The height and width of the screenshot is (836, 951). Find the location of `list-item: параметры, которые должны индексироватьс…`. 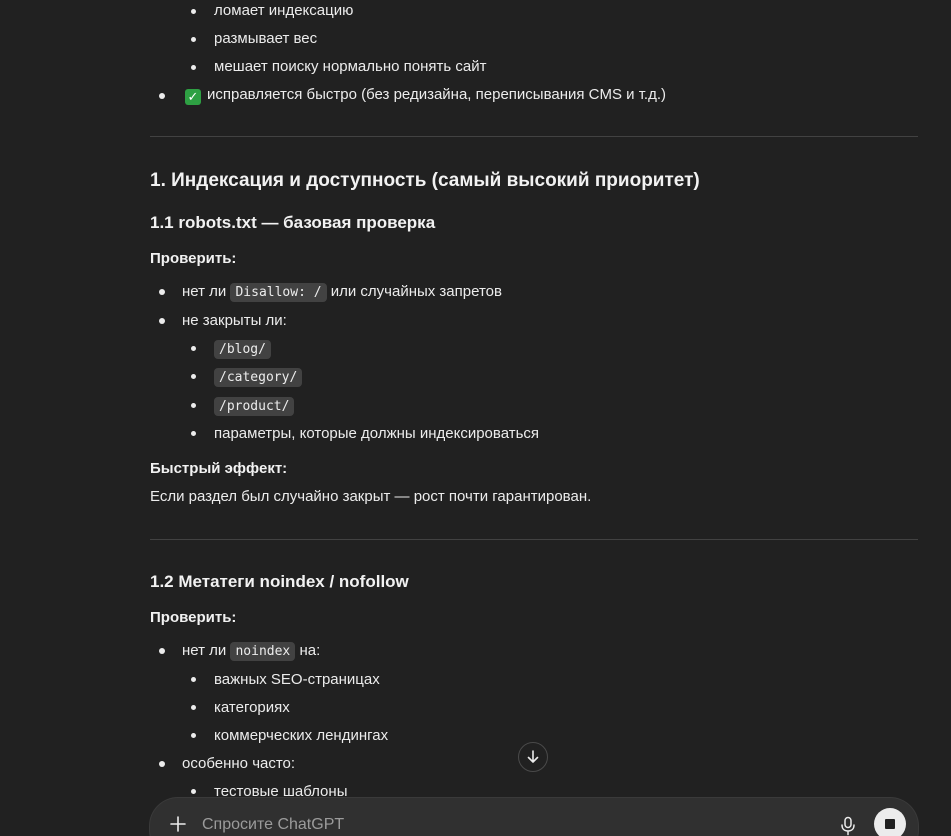

list-item: параметры, которые должны индексироватьс… is located at coordinates (377, 433).